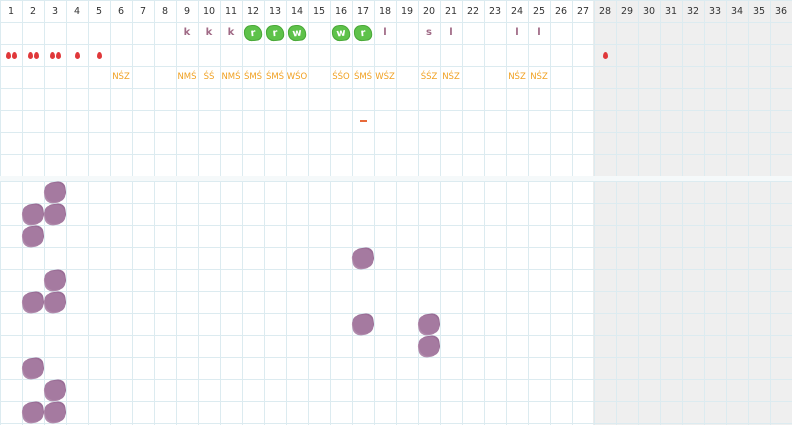 This screenshot has width=792, height=425. I want to click on code-cell-day-16: ŚŚO, so click(341, 77).